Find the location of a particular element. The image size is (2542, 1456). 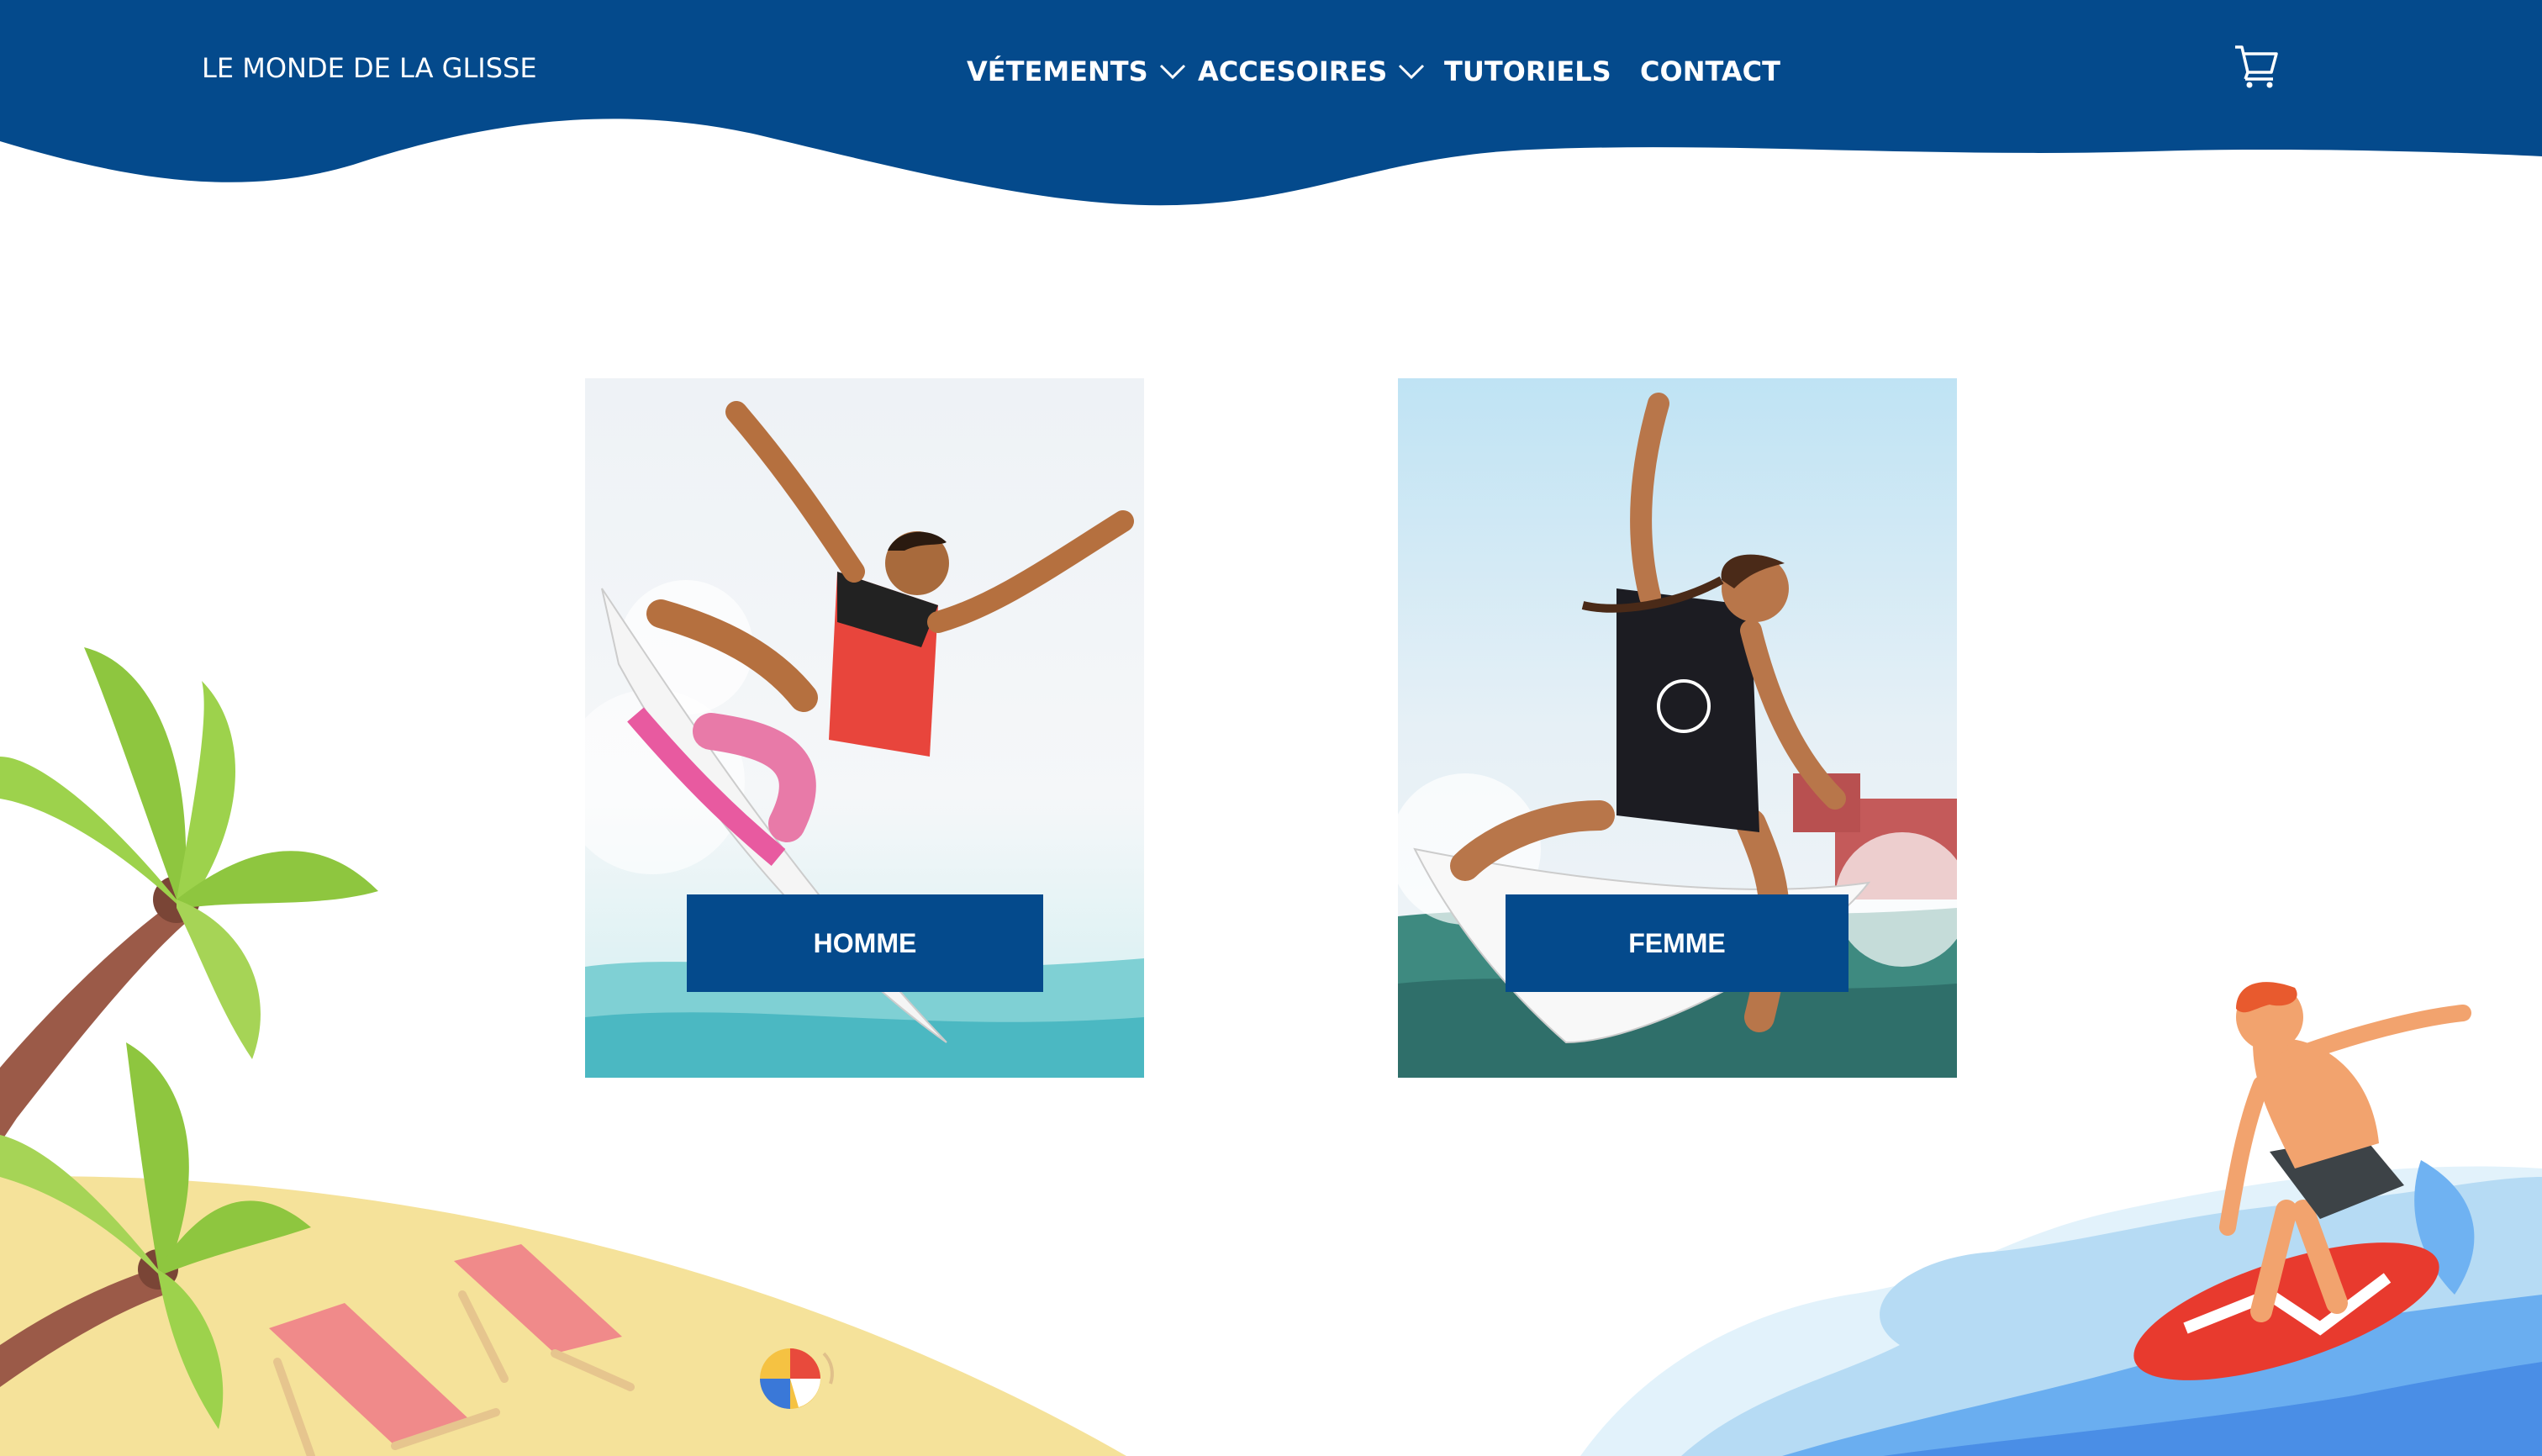

nav-item-tutoriels: TUTORIELS is located at coordinates (1527, 71).